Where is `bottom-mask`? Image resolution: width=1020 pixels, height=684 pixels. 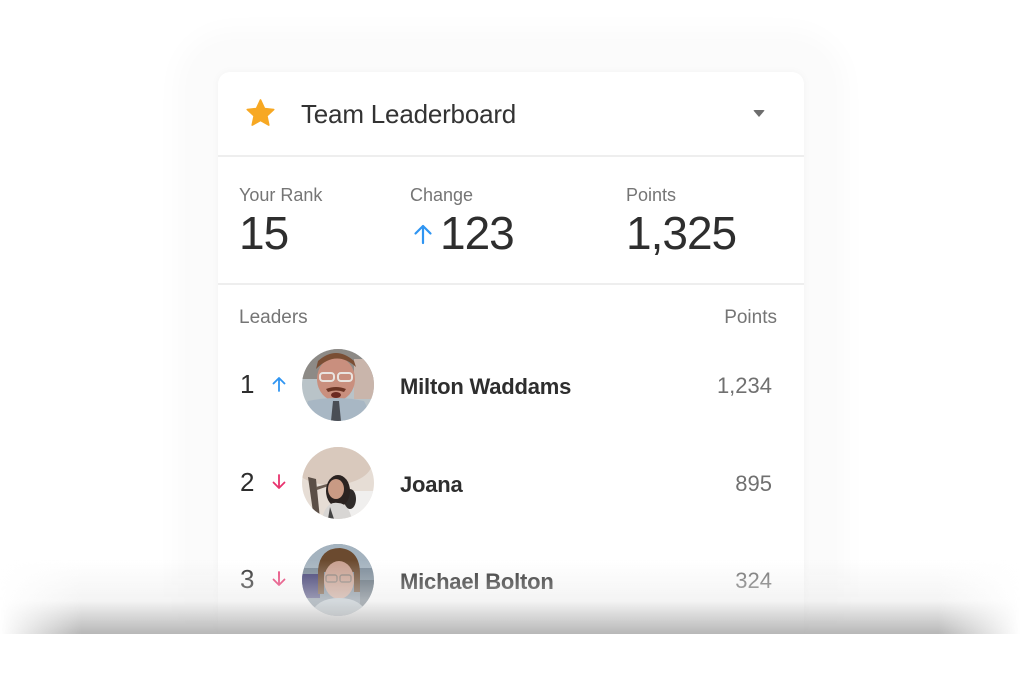
bottom-mask is located at coordinates (510, 659).